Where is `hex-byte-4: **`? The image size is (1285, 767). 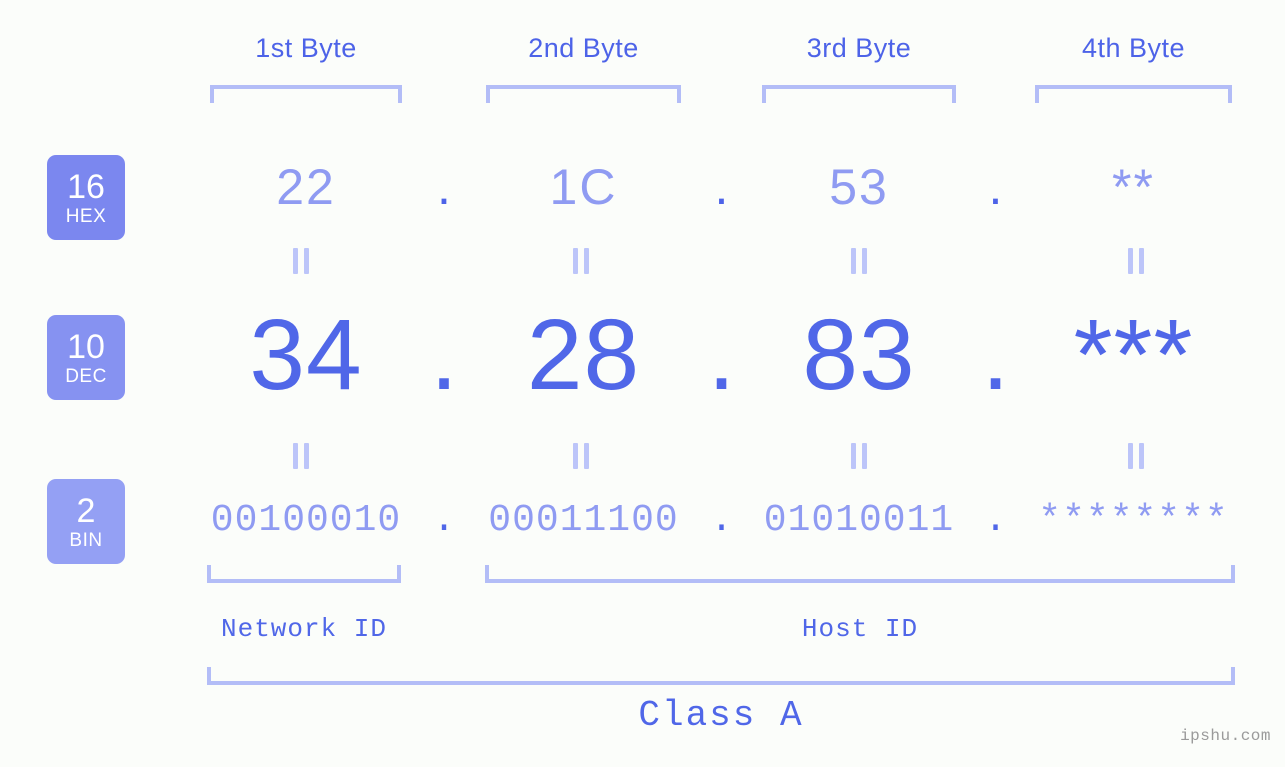 hex-byte-4: ** is located at coordinates (1133, 187).